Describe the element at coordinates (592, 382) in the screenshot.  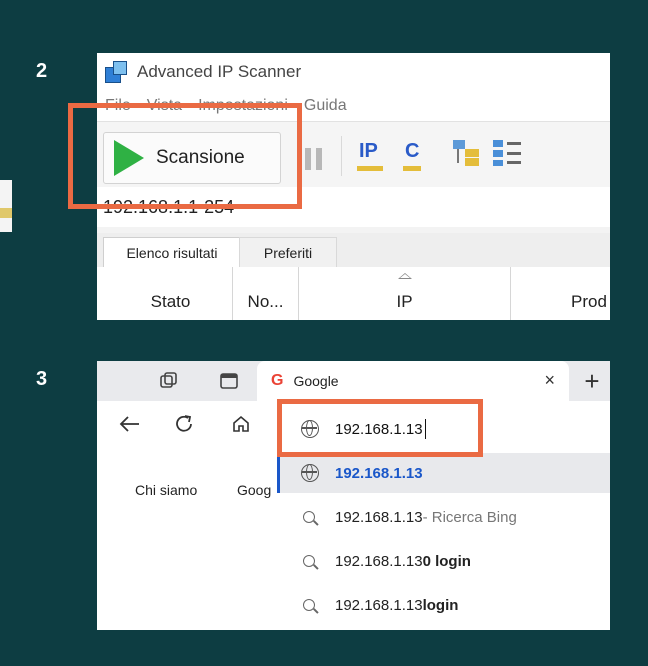
I see `new-tab-icon: +` at that location.